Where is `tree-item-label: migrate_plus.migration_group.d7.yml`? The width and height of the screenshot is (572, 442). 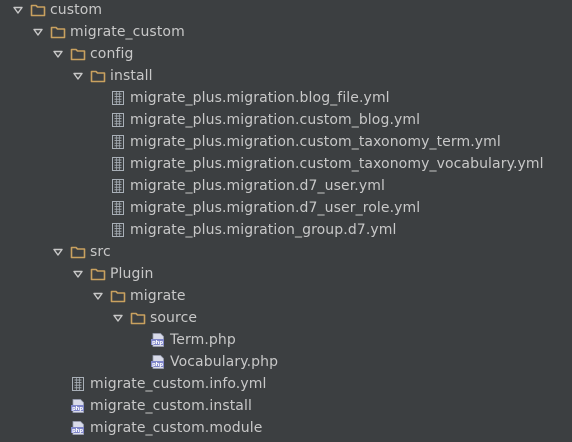 tree-item-label: migrate_plus.migration_group.d7.yml is located at coordinates (263, 230).